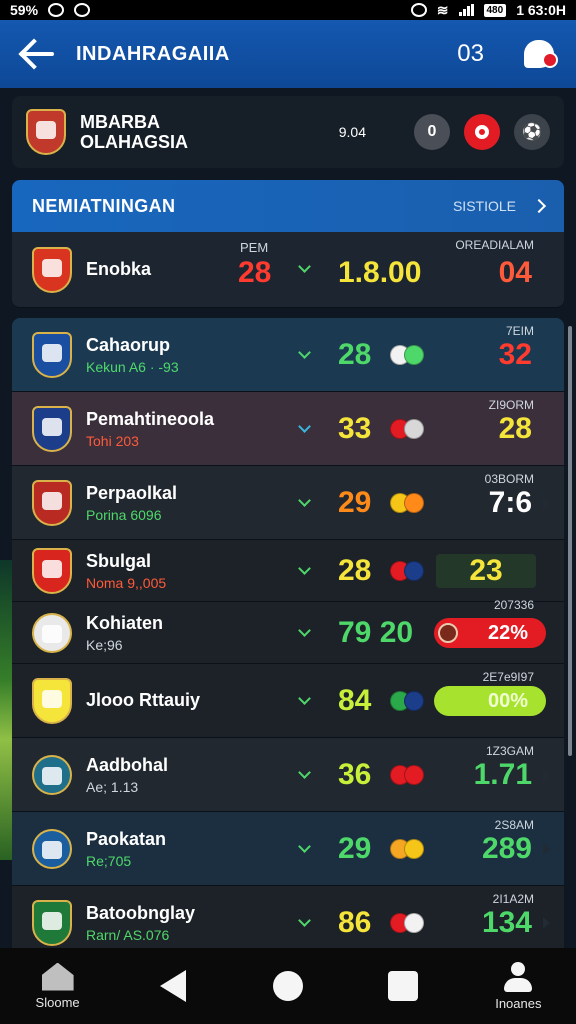 The height and width of the screenshot is (1024, 576). Describe the element at coordinates (403, 986) in the screenshot. I see `nav-recents` at that location.